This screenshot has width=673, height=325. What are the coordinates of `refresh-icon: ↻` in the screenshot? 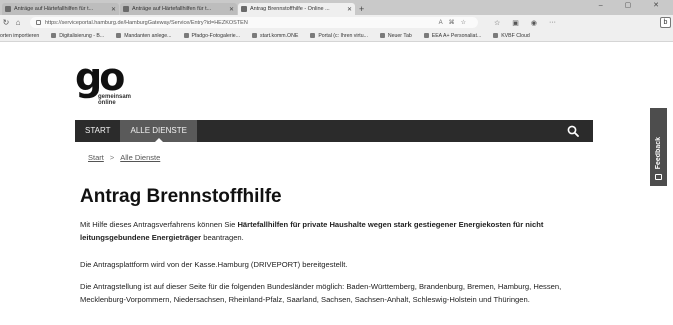 It's located at (6, 22).